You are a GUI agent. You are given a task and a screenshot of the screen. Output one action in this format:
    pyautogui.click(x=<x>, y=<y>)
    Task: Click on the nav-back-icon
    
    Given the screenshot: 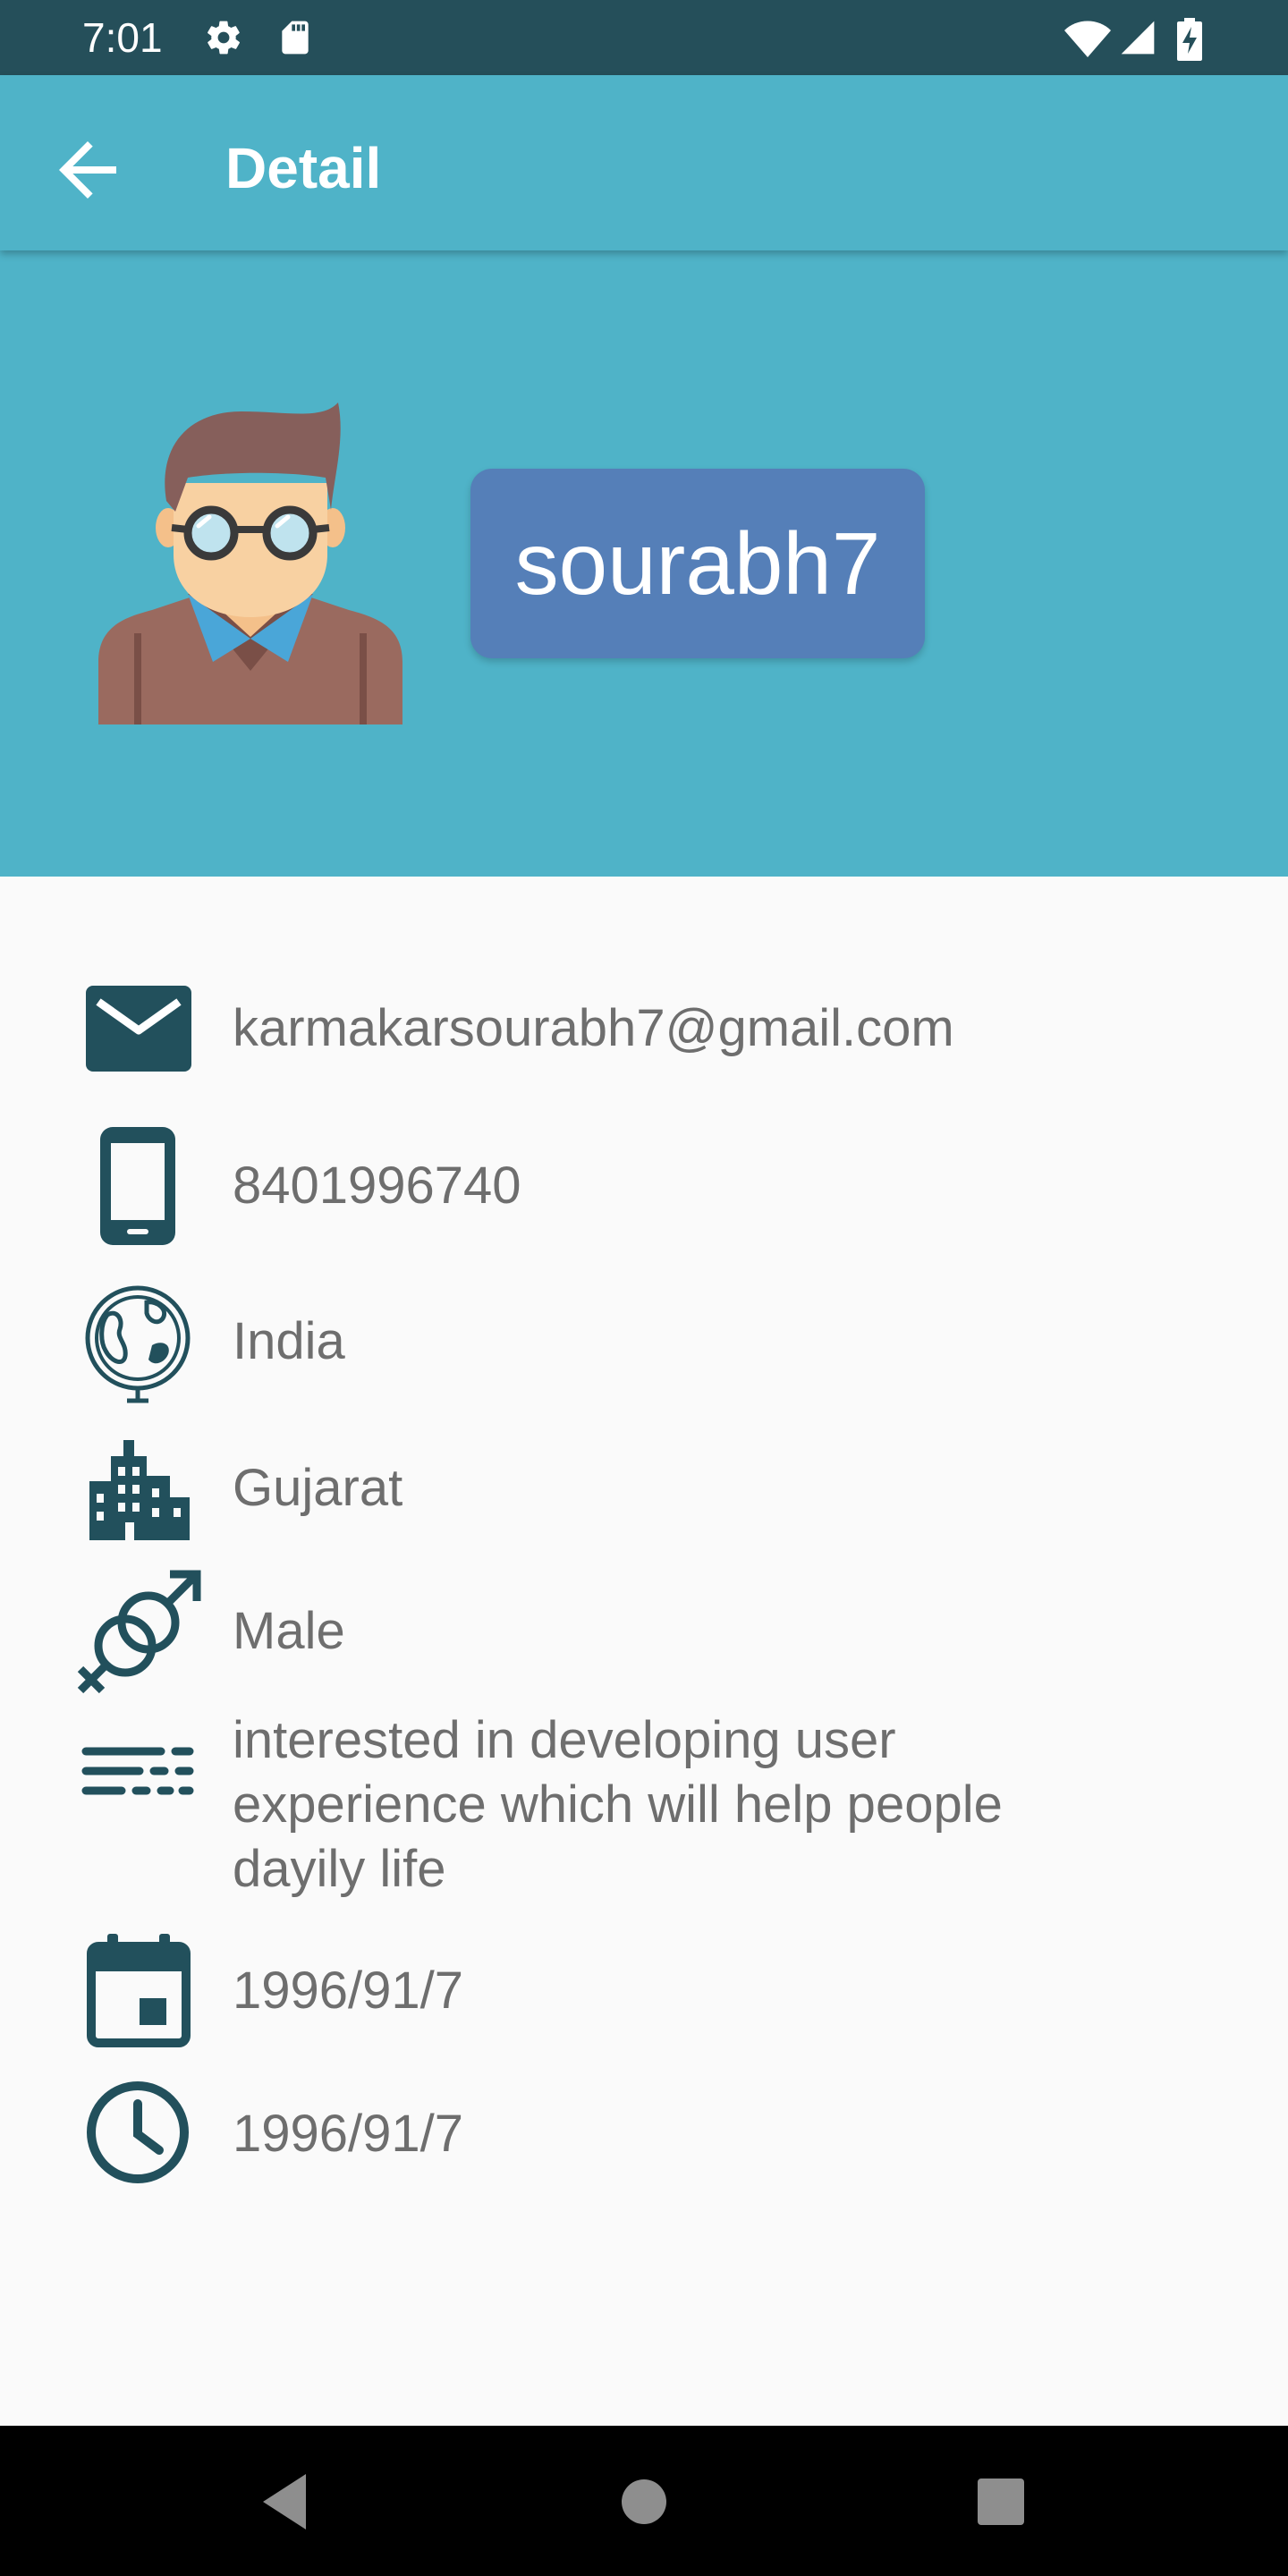 What is the action you would take?
    pyautogui.click(x=287, y=2502)
    